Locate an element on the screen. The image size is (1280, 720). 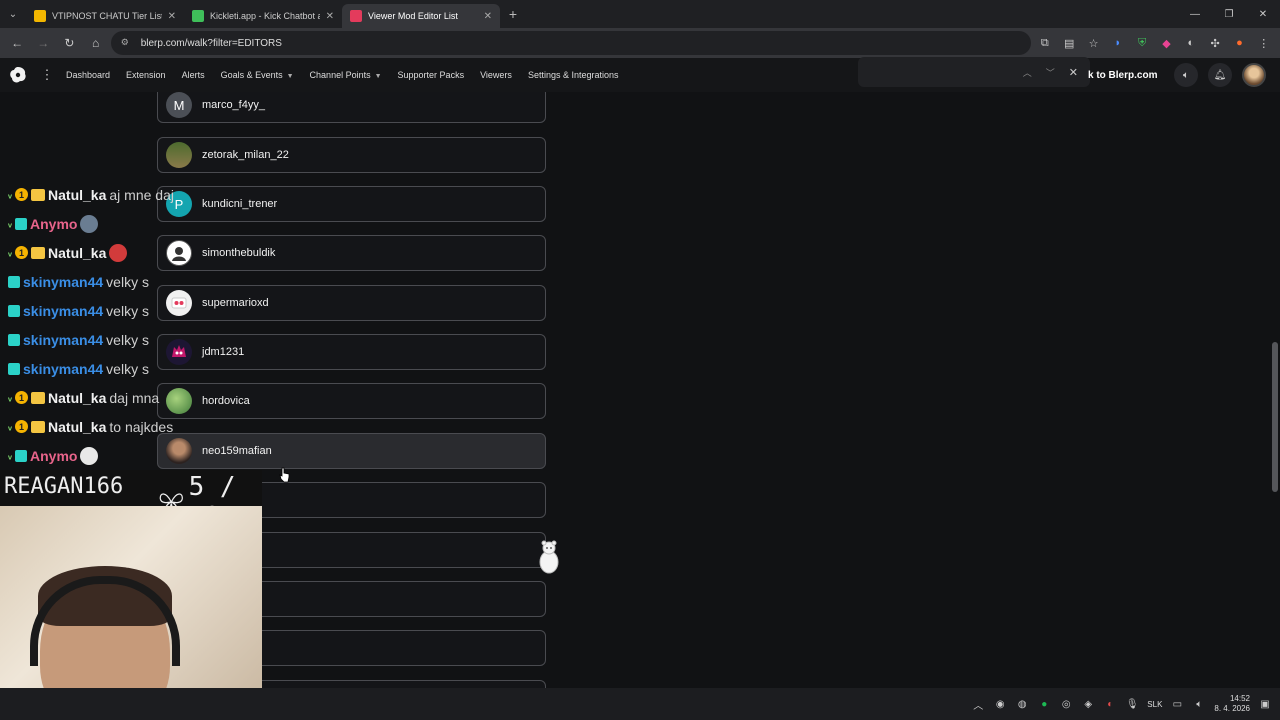
extension-shield-icon: ⛨ is located at coordinates (1142, 43).